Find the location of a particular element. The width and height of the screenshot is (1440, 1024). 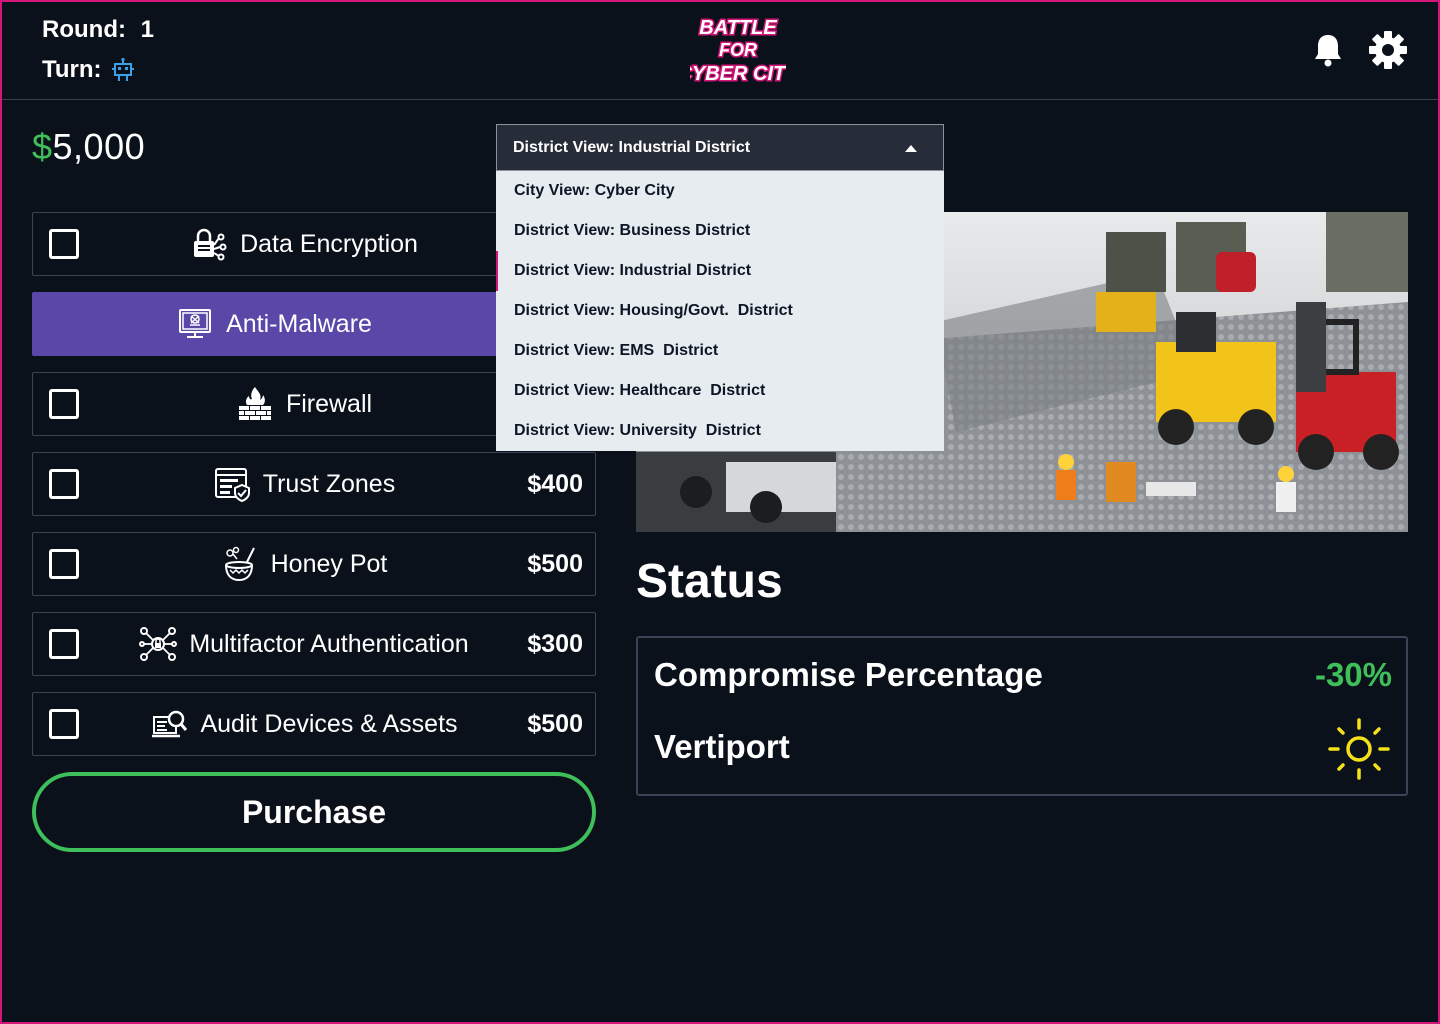

budget-display: $5,000 is located at coordinates (88, 147).